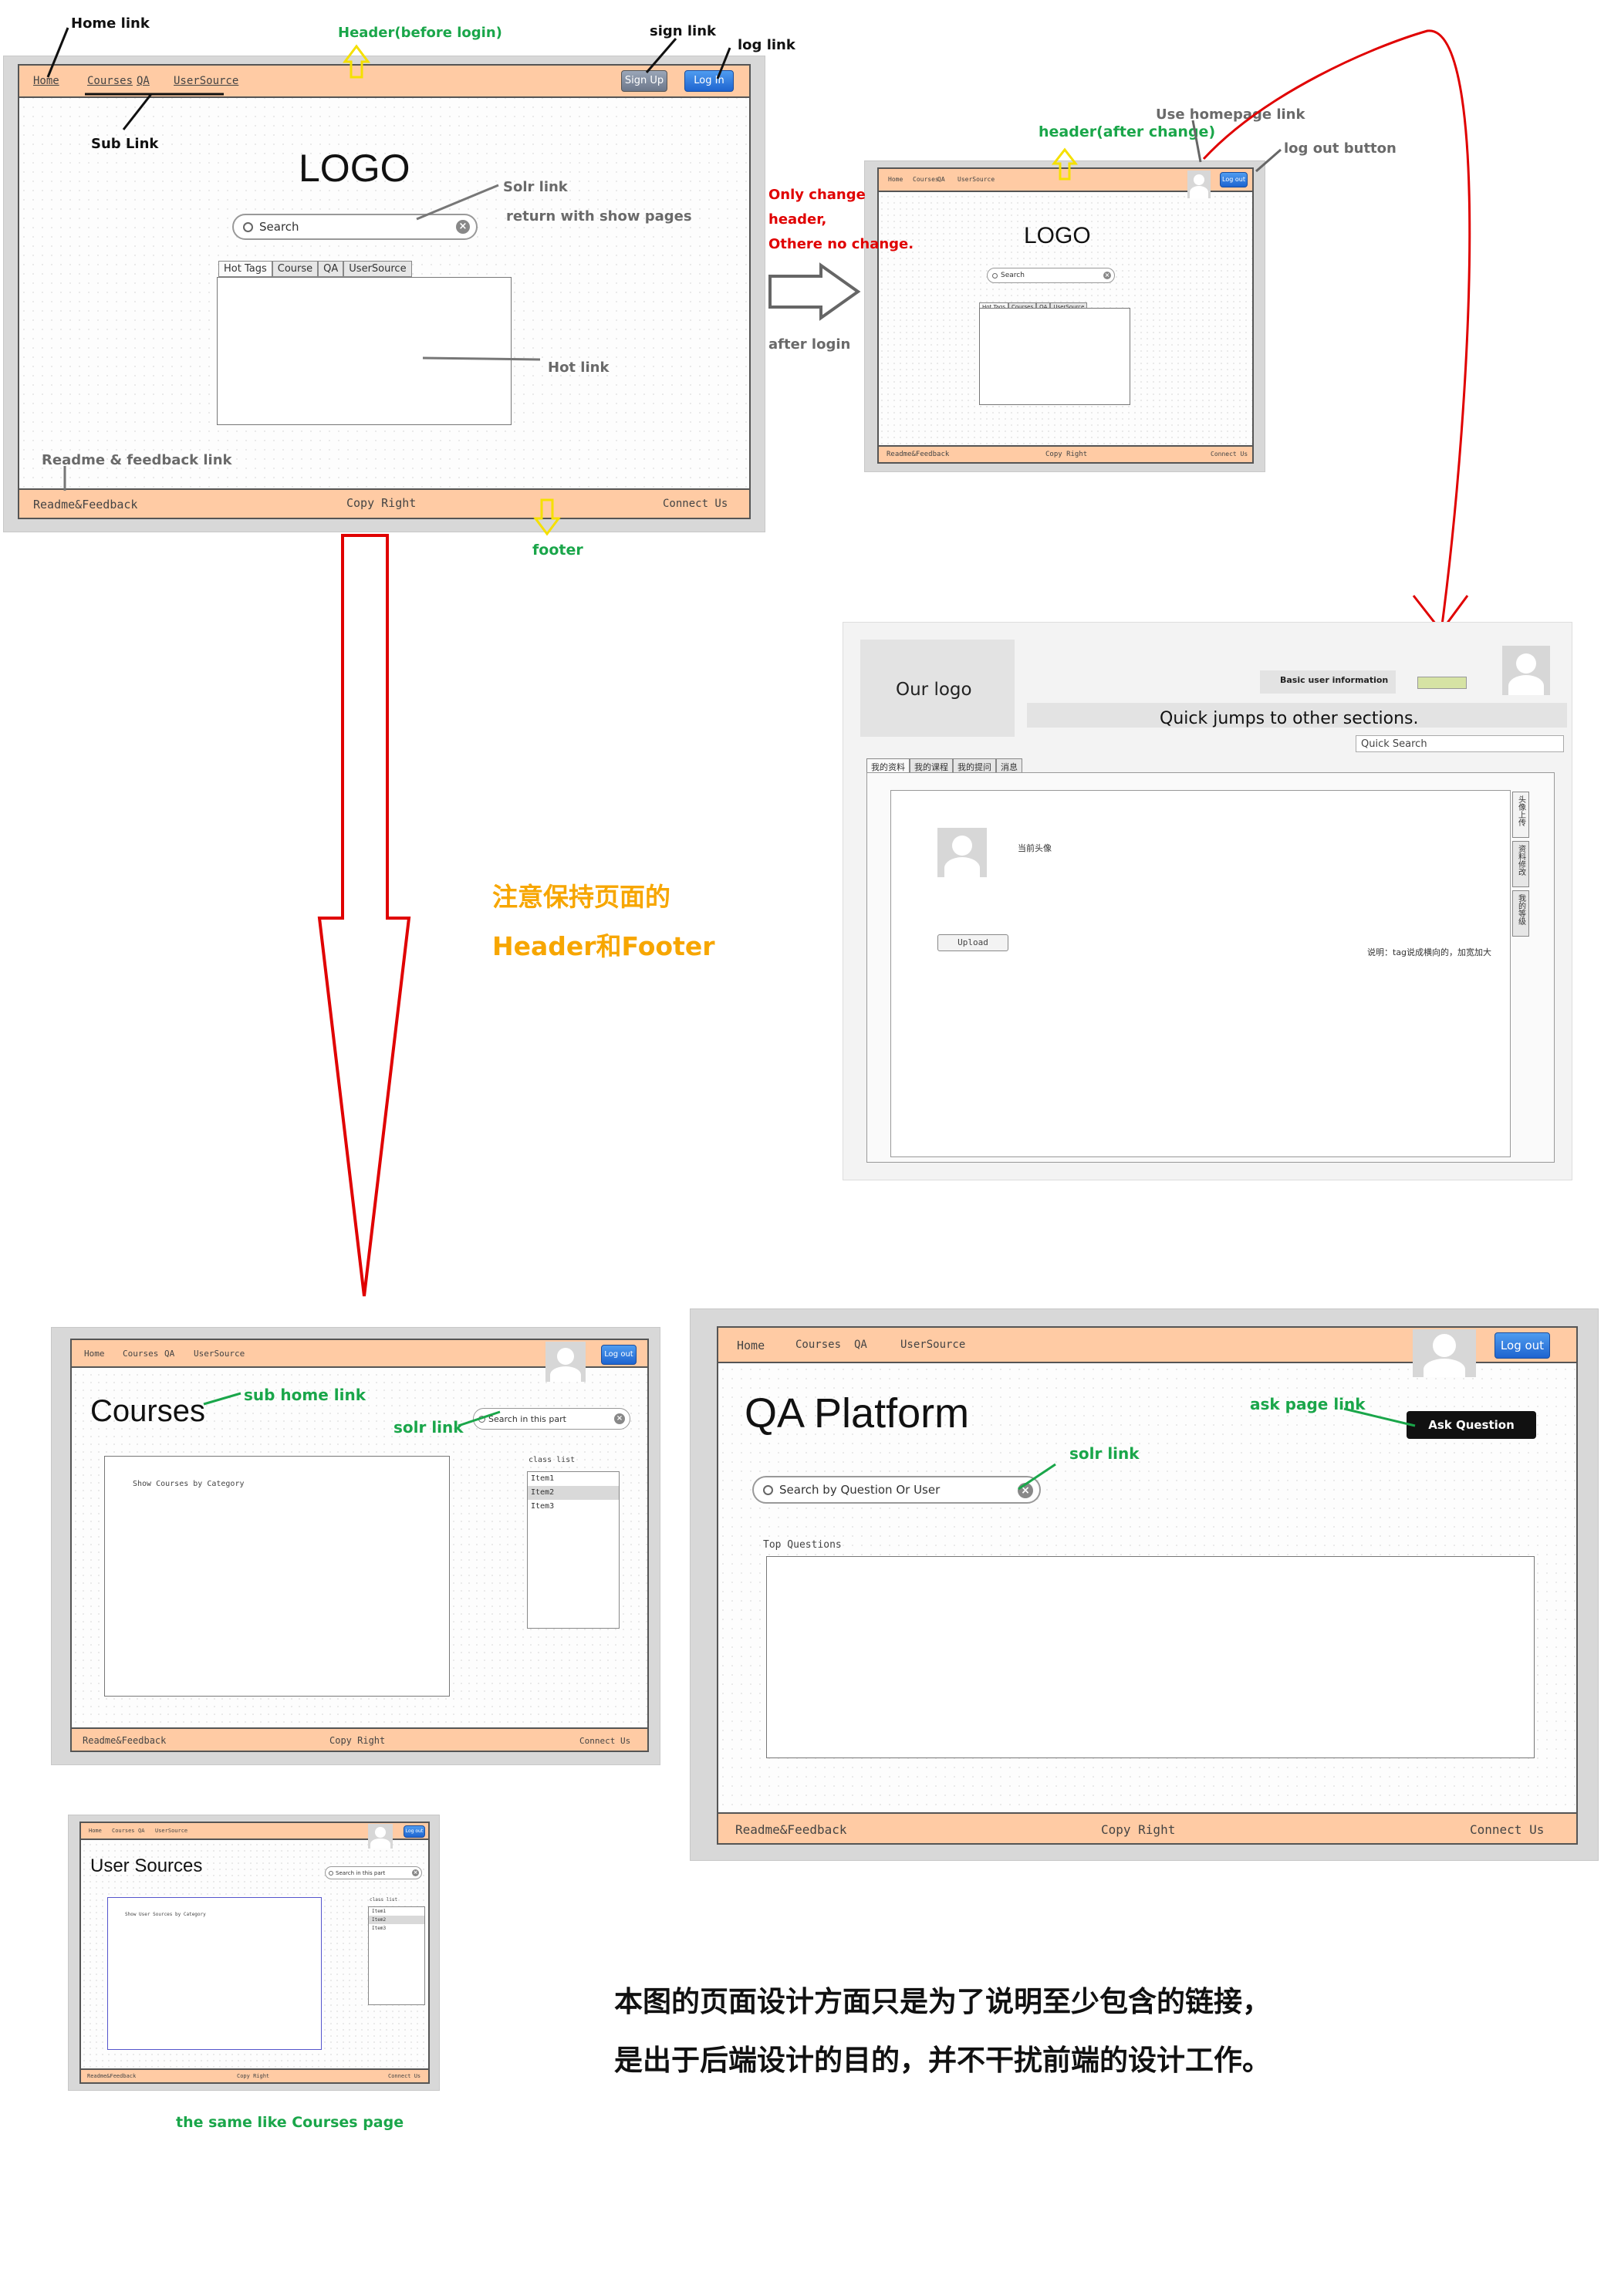 This screenshot has width=1611, height=2296. What do you see at coordinates (1526, 670) in the screenshot?
I see `user-page-avatar` at bounding box center [1526, 670].